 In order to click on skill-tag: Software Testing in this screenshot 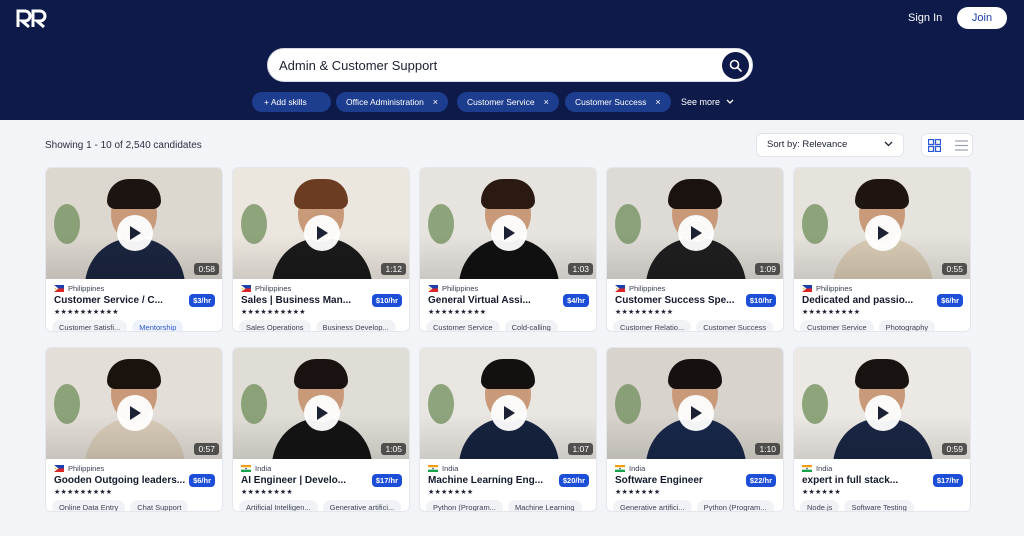, I will do `click(879, 505)`.